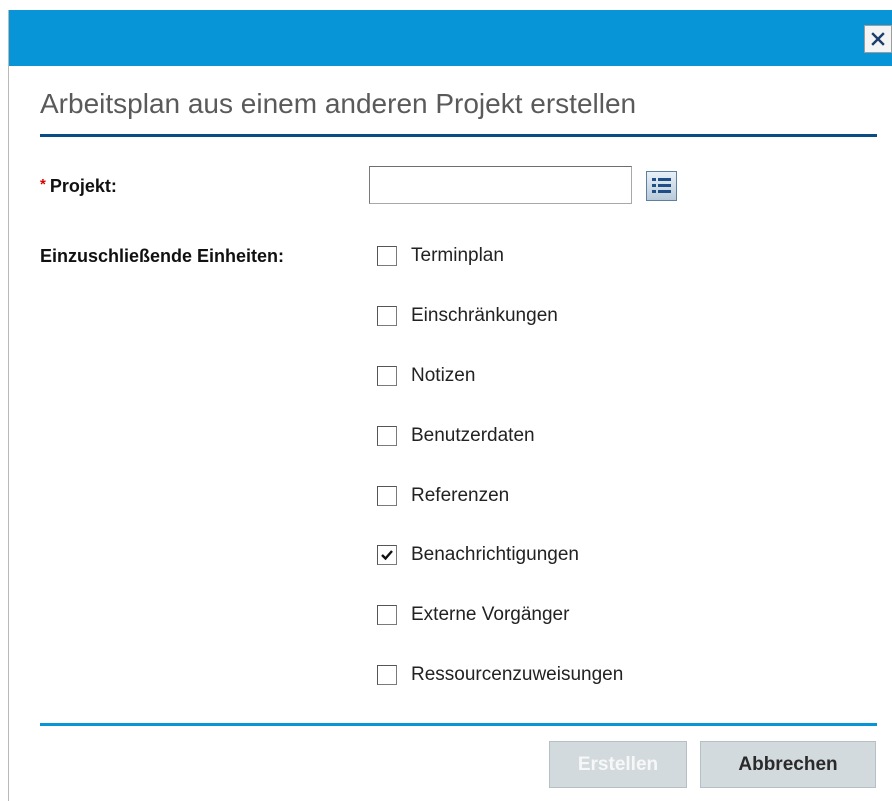 The width and height of the screenshot is (892, 801). What do you see at coordinates (473, 435) in the screenshot?
I see `checkbox-label: Benutzerdaten` at bounding box center [473, 435].